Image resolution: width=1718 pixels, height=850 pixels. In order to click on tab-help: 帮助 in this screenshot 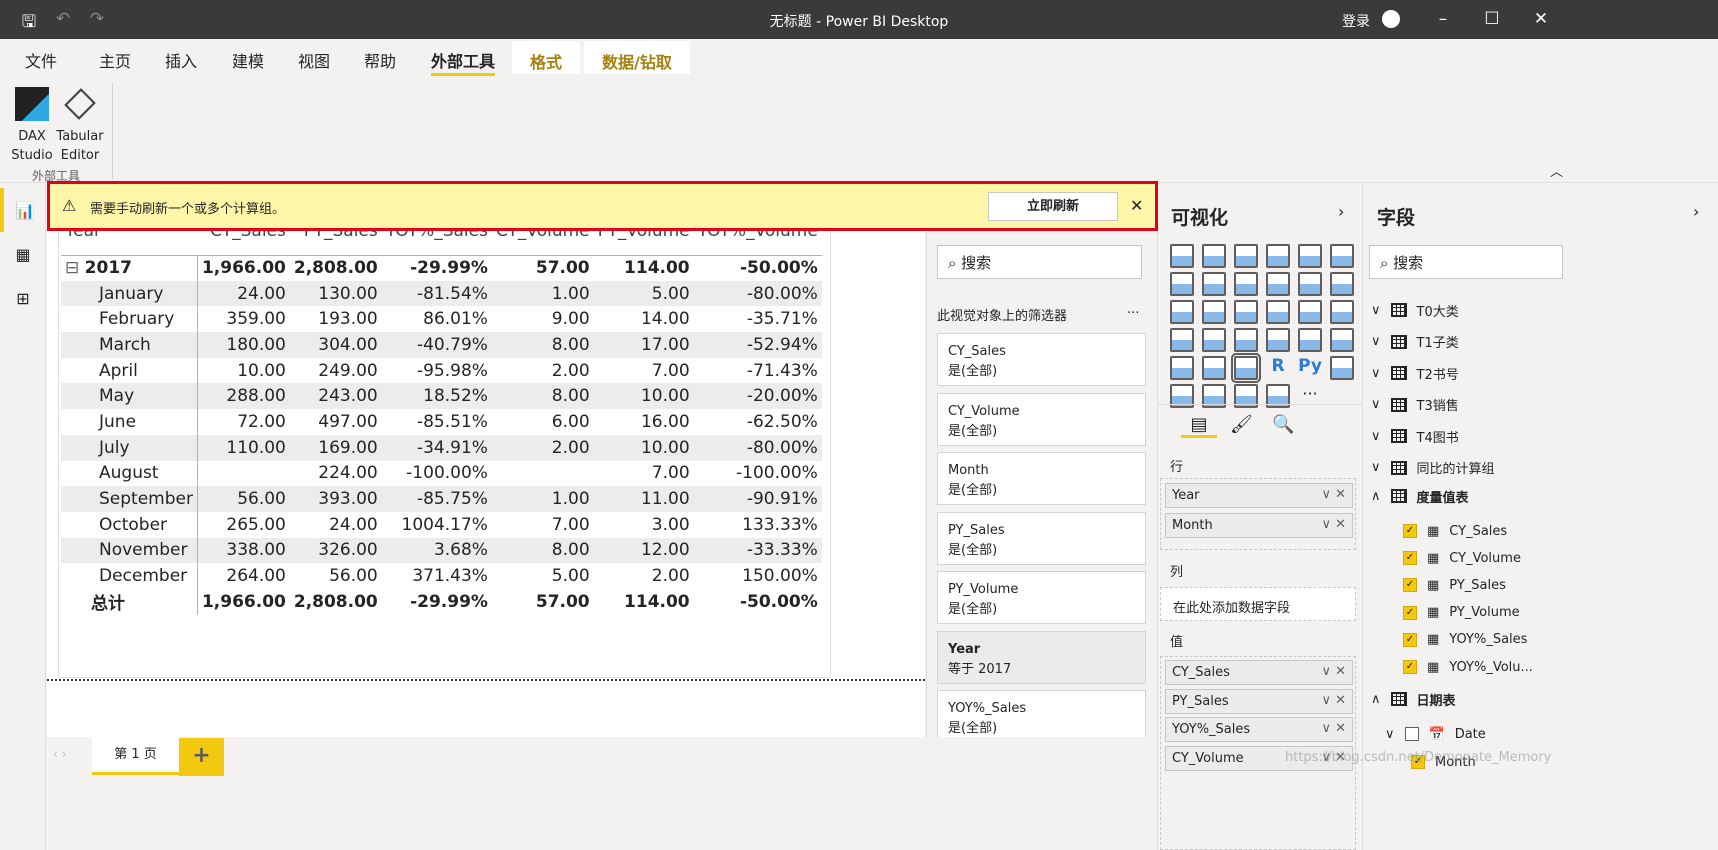, I will do `click(380, 62)`.